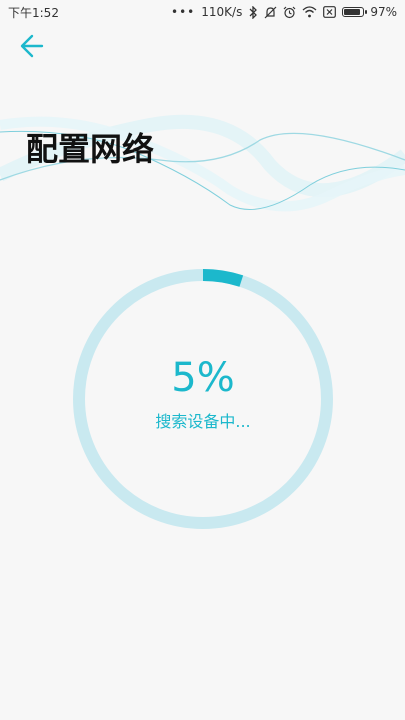  I want to click on arrow-left-icon, so click(32, 48).